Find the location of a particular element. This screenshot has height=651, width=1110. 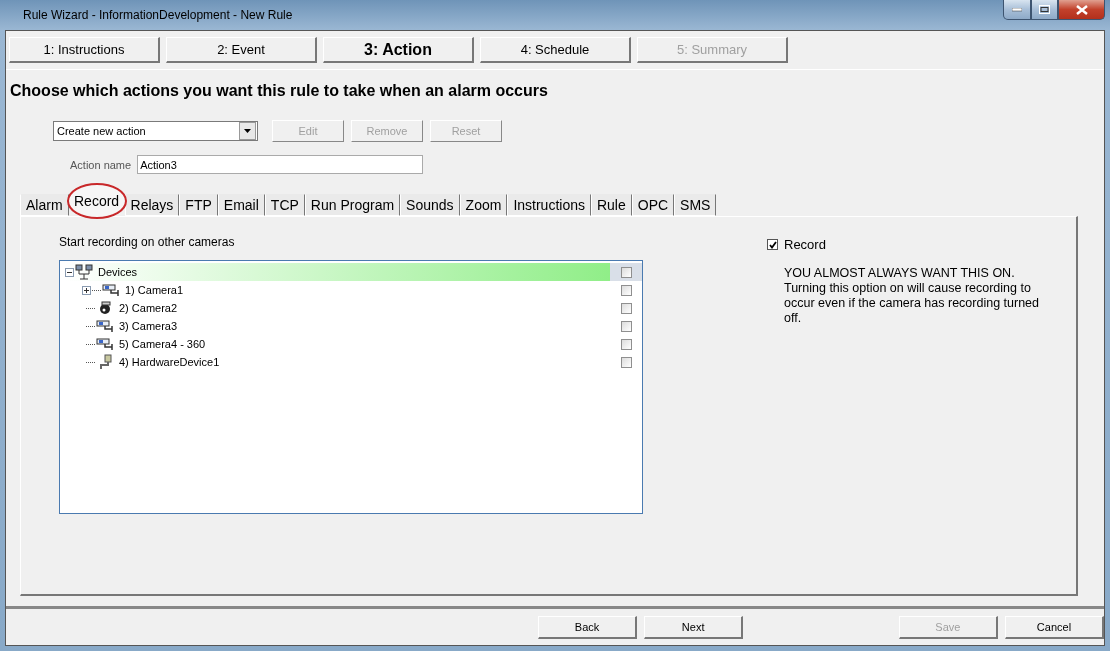

tab: TCP is located at coordinates (284, 205).